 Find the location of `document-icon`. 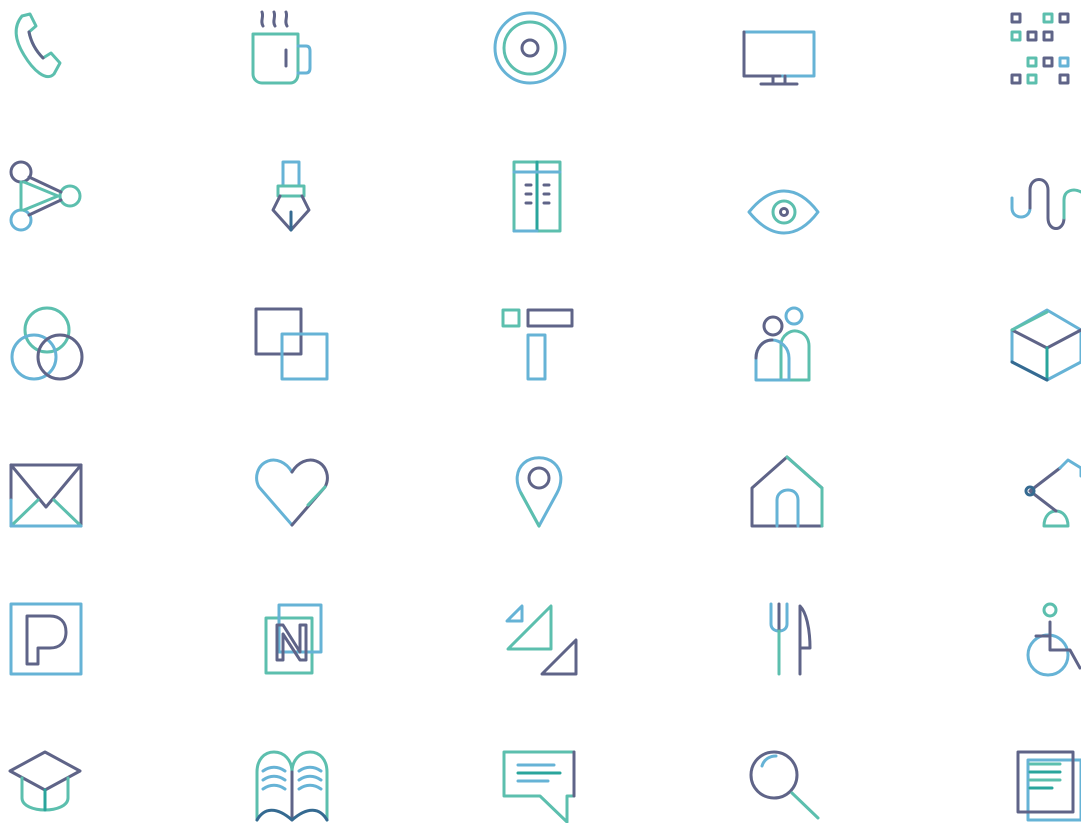

document-icon is located at coordinates (1048, 786).